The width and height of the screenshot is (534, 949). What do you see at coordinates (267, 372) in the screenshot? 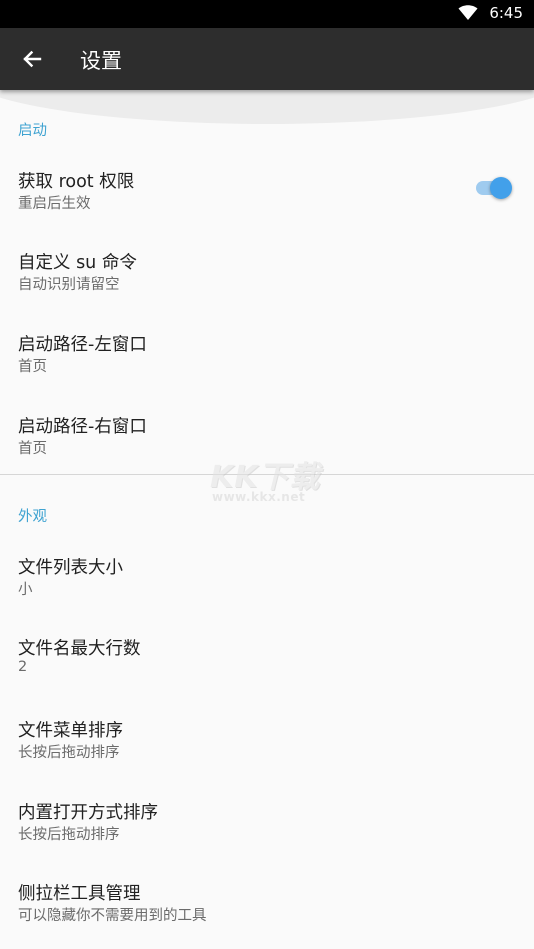
I see `pref-start-path-left: 启动路径-左窗口 首页` at bounding box center [267, 372].